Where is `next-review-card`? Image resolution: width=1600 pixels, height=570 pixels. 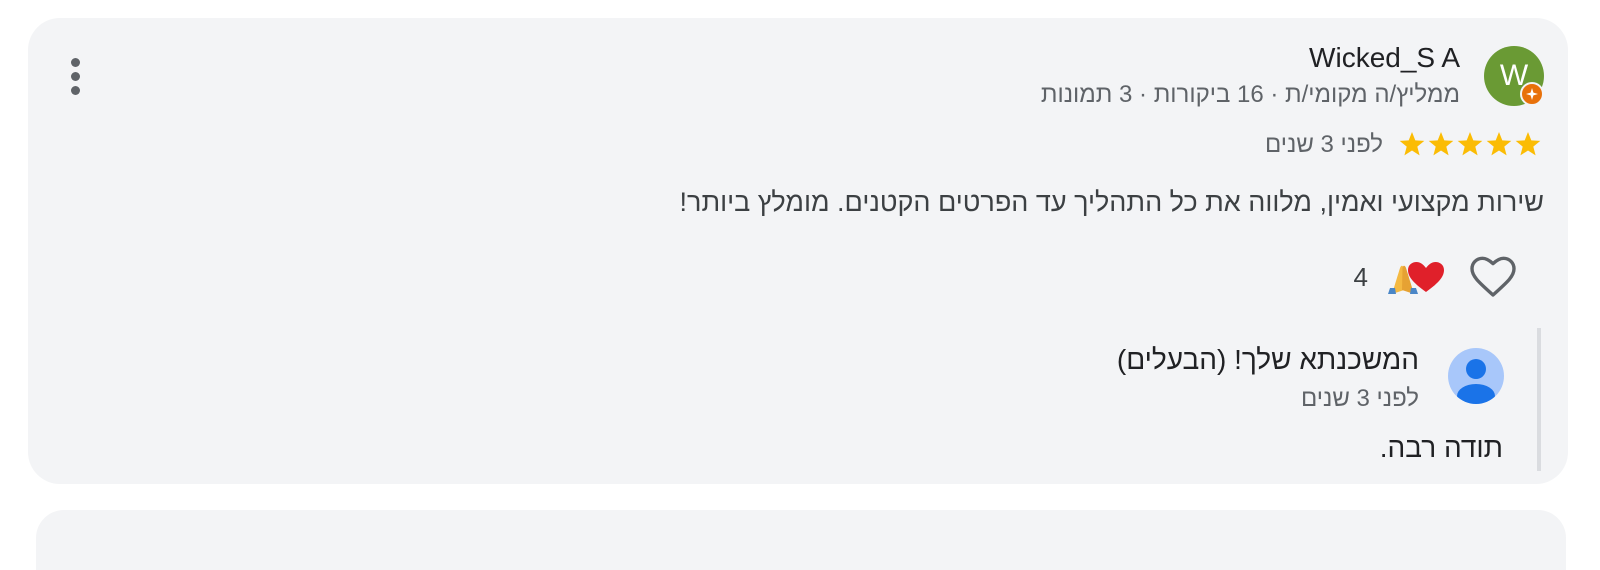
next-review-card is located at coordinates (801, 540).